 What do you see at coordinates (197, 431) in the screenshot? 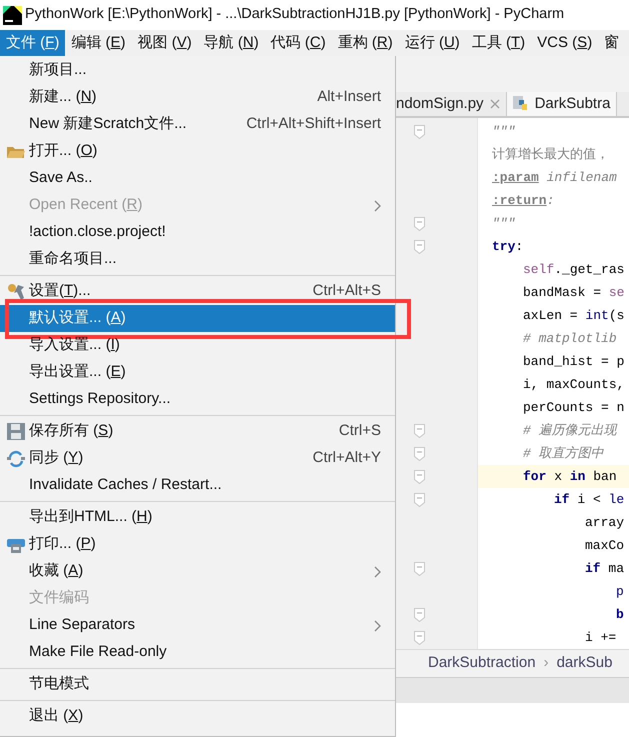
I see `menu-item: 保存所有 (S) Ctrl+S` at bounding box center [197, 431].